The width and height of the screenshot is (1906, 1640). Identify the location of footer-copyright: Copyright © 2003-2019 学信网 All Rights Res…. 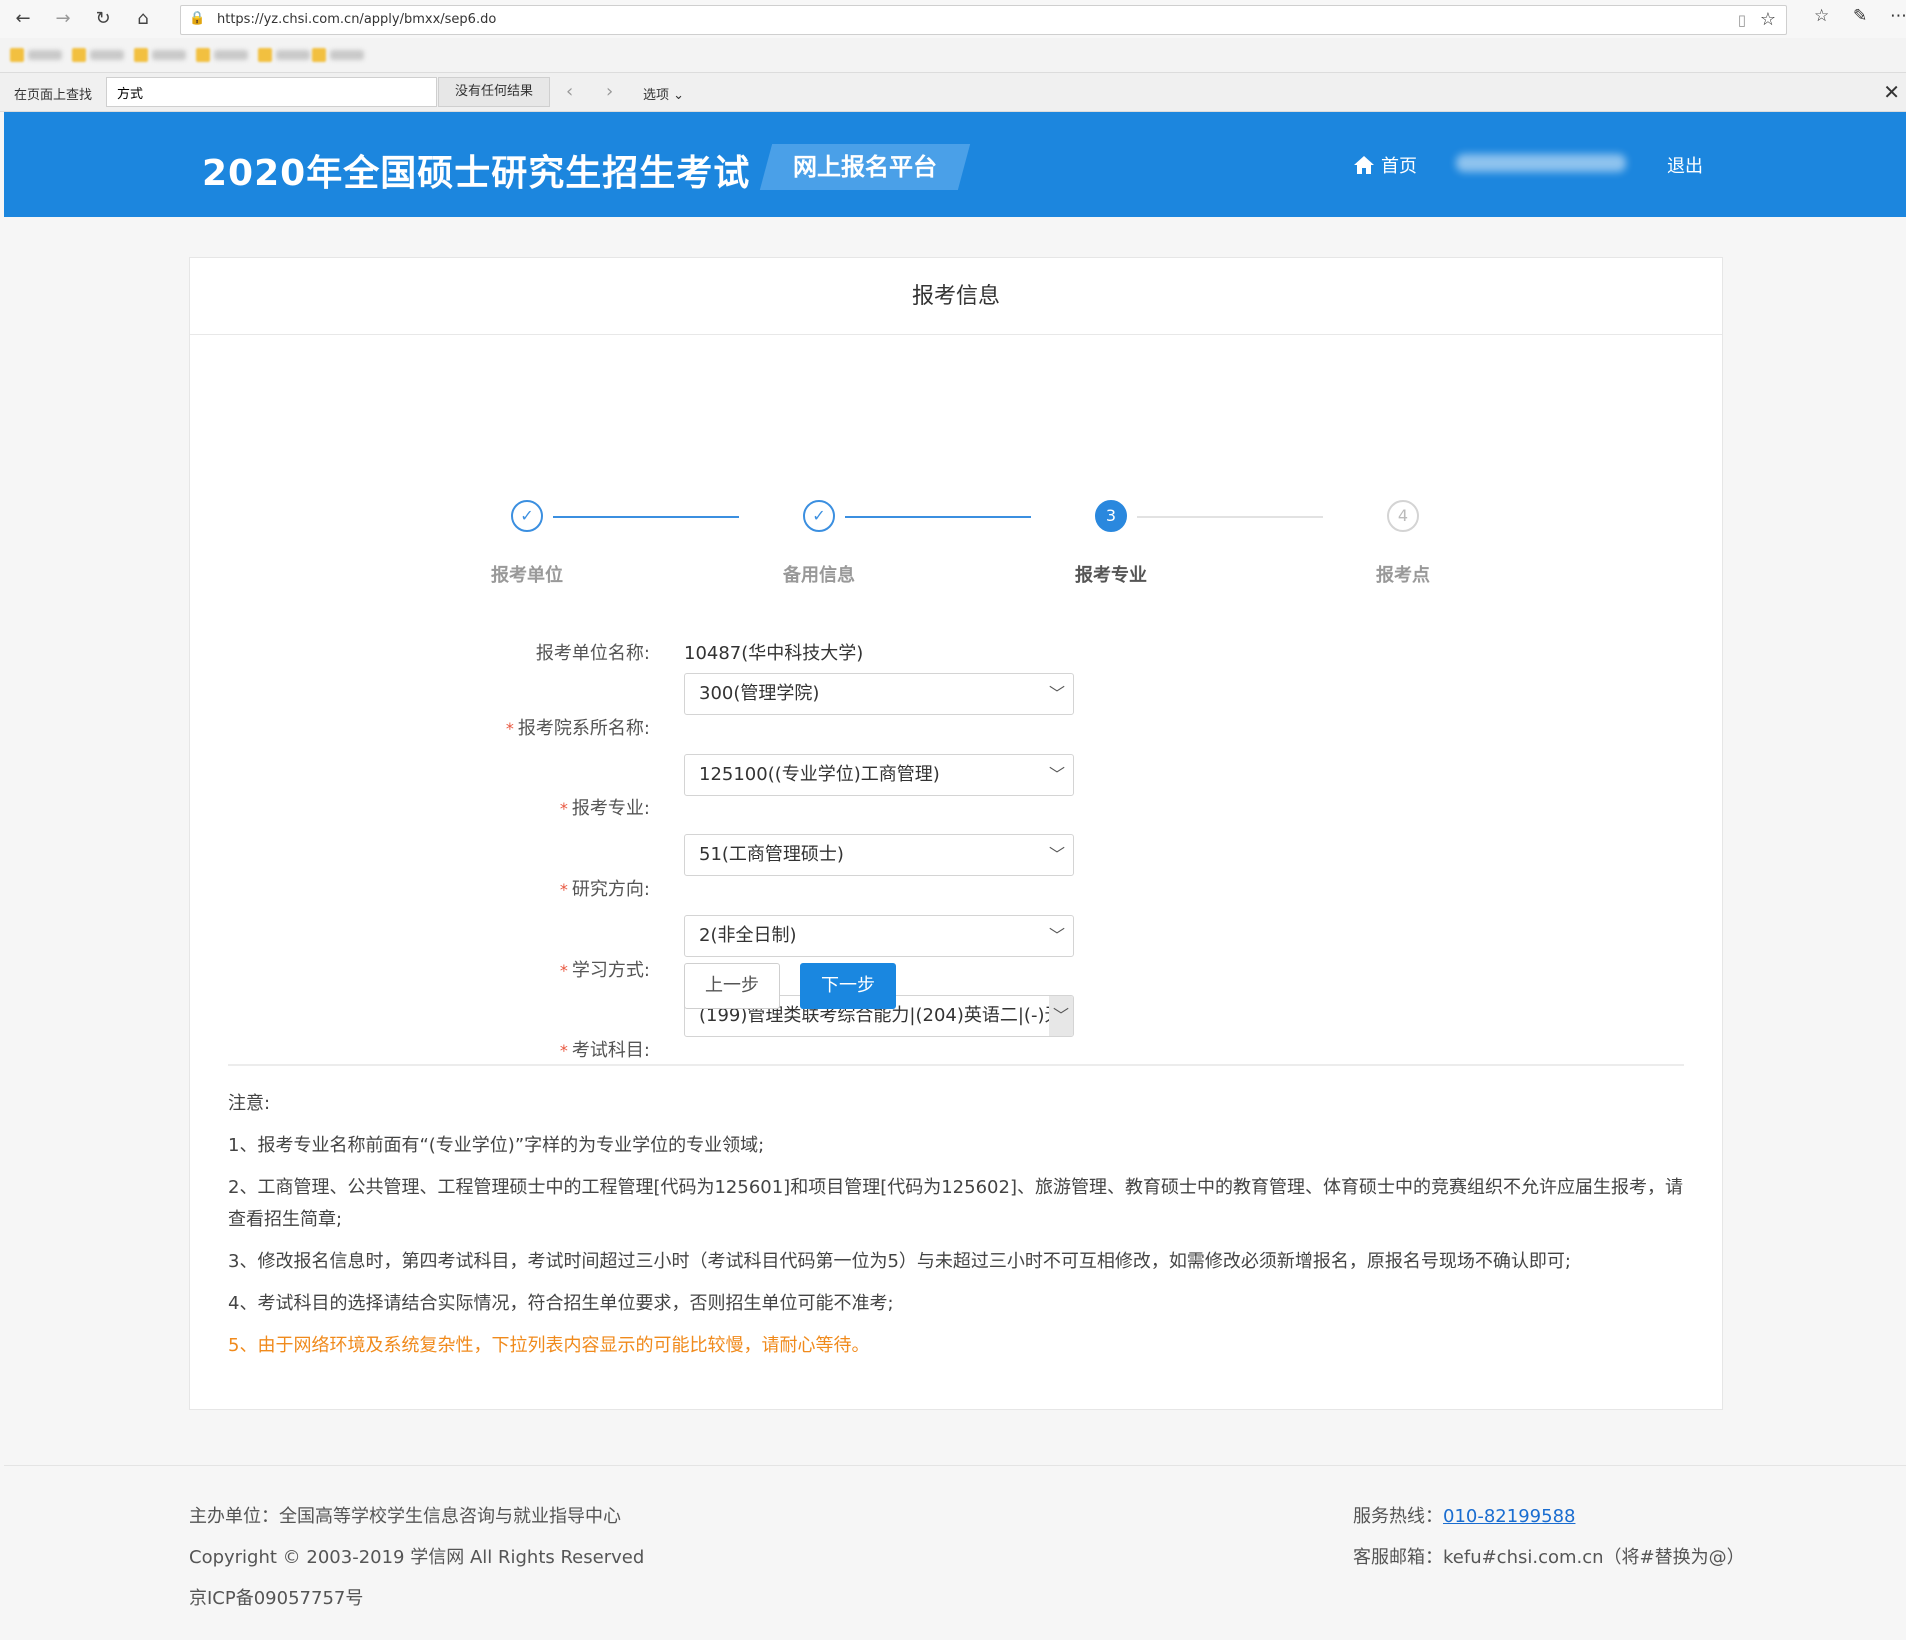
(417, 1557).